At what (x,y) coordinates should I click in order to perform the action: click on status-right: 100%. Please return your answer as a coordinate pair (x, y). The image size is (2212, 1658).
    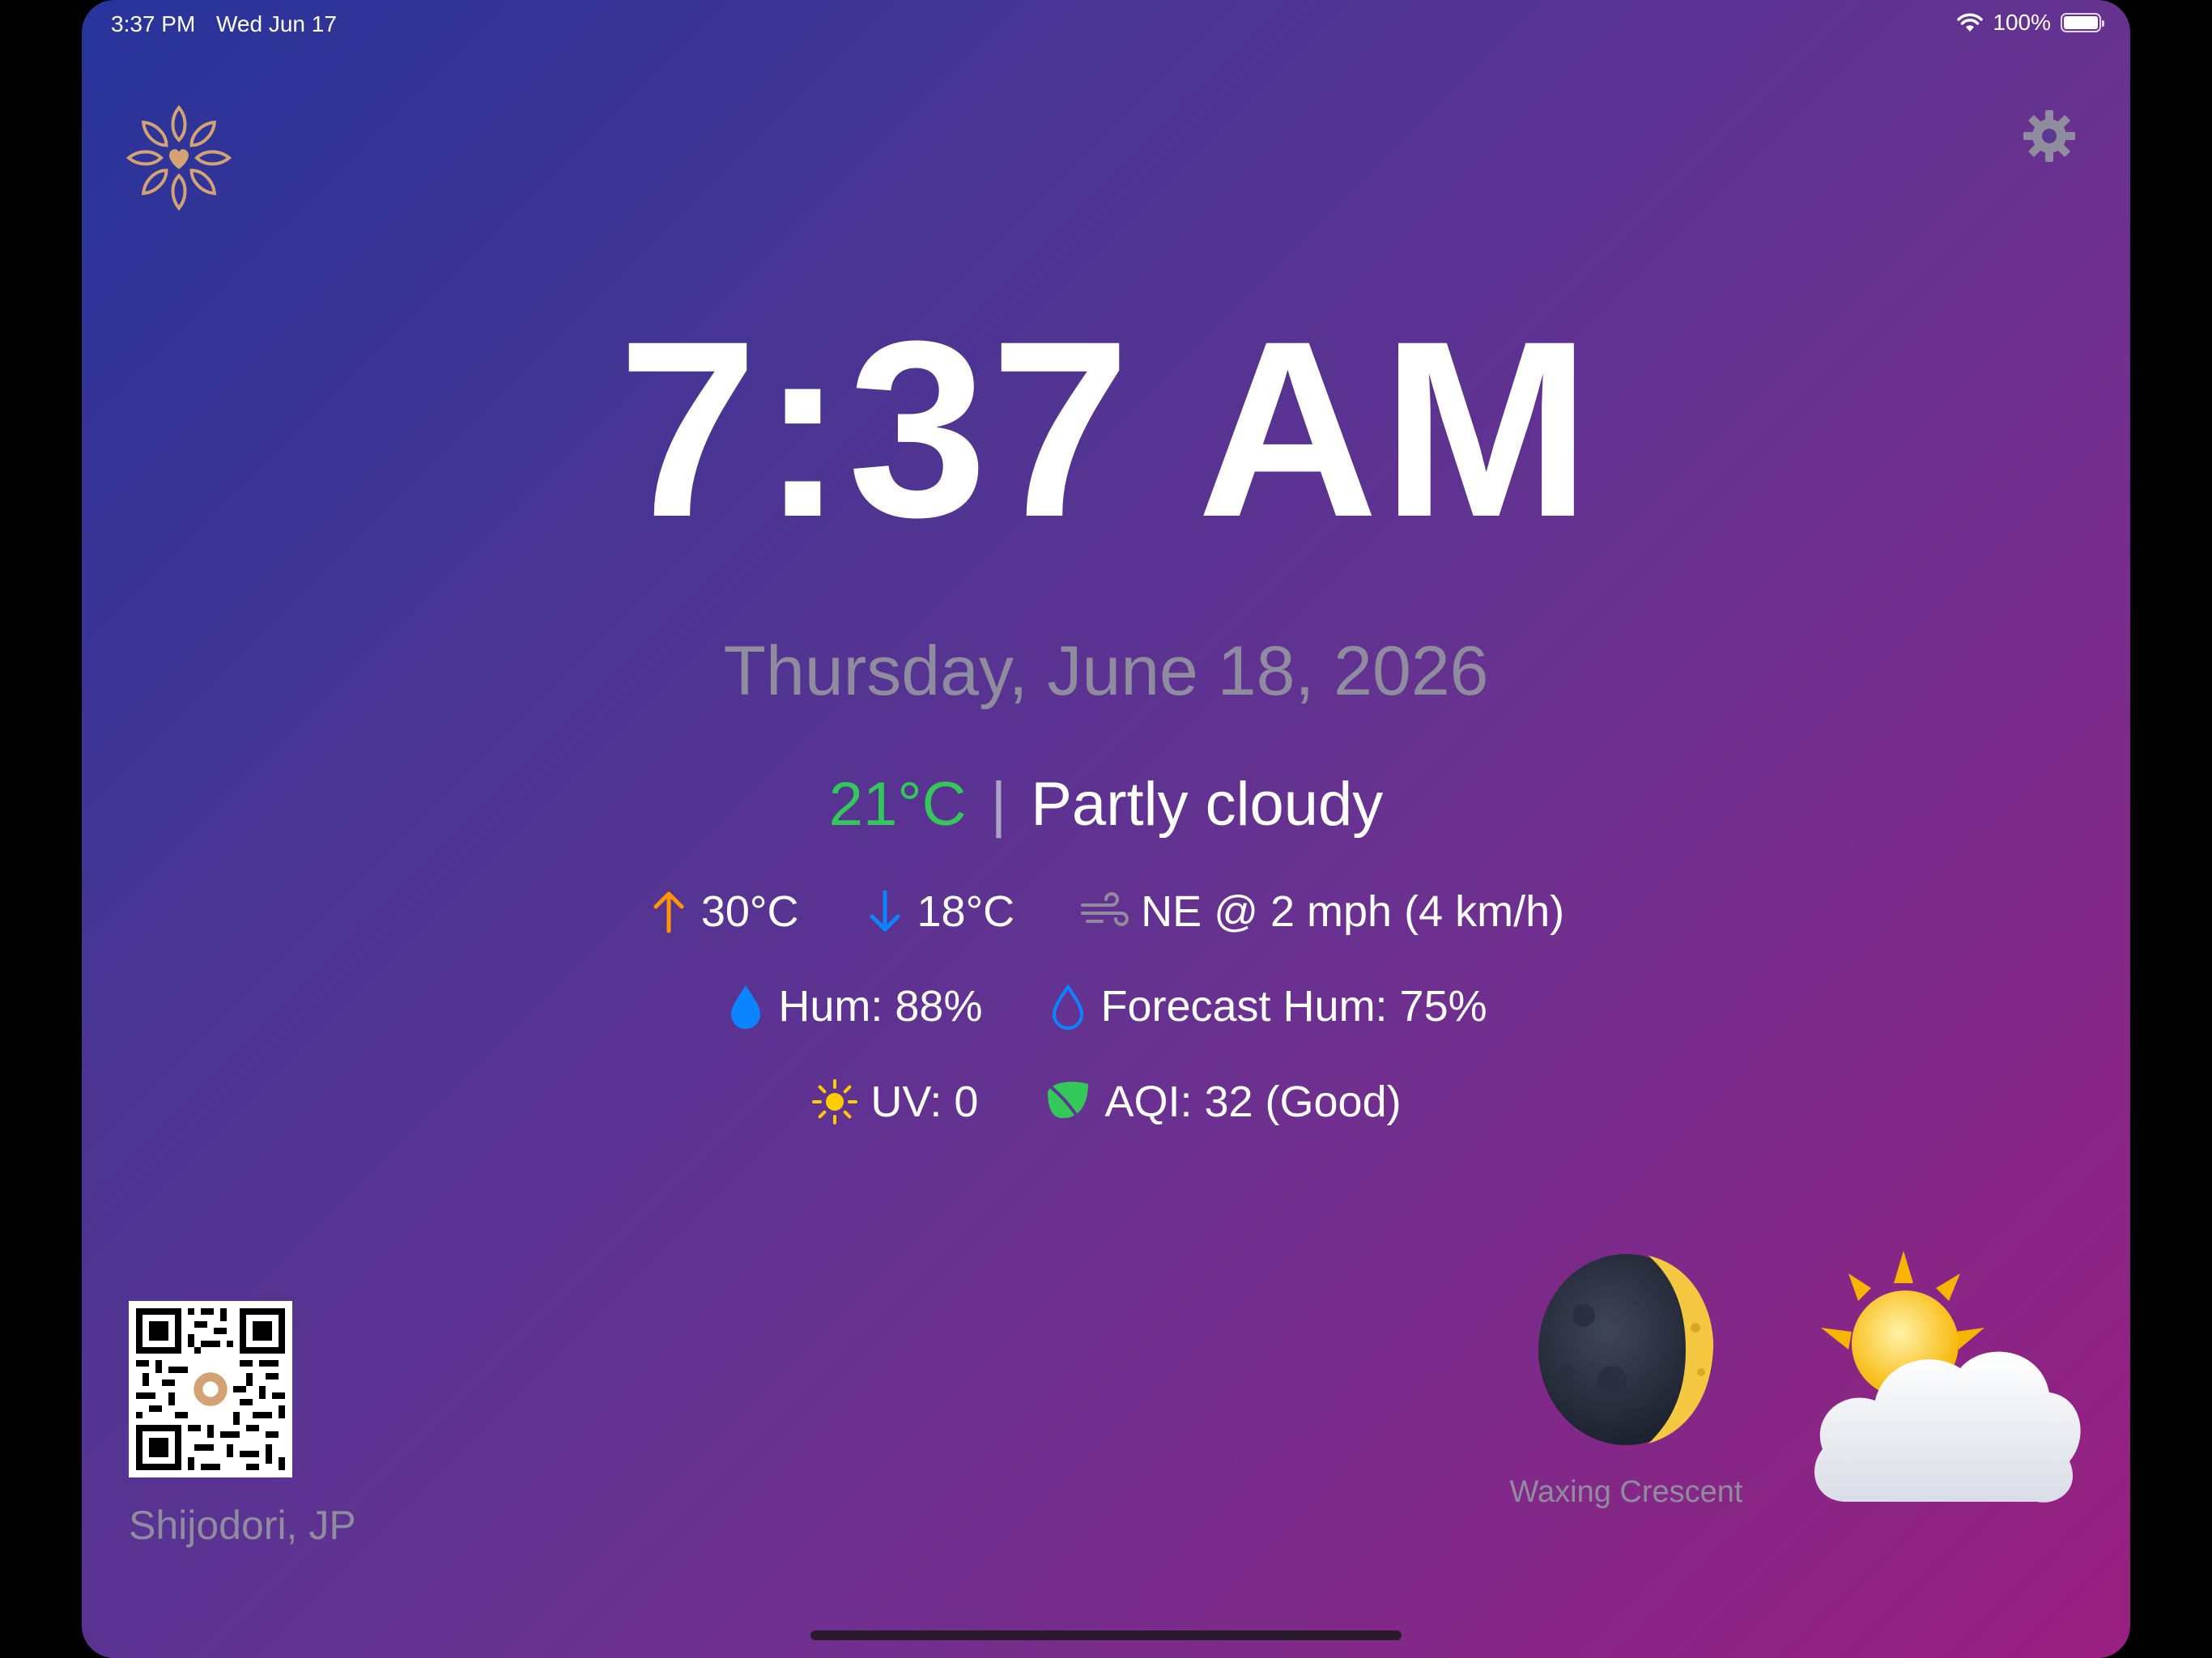
    Looking at the image, I should click on (2031, 23).